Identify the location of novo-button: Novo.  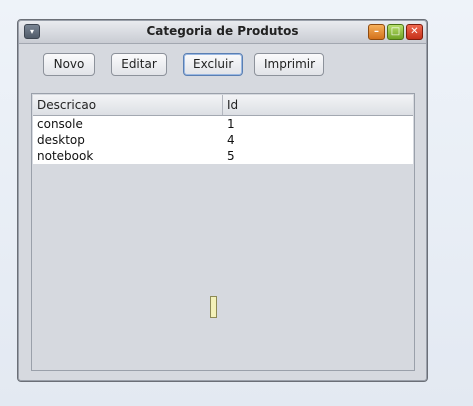
(69, 64).